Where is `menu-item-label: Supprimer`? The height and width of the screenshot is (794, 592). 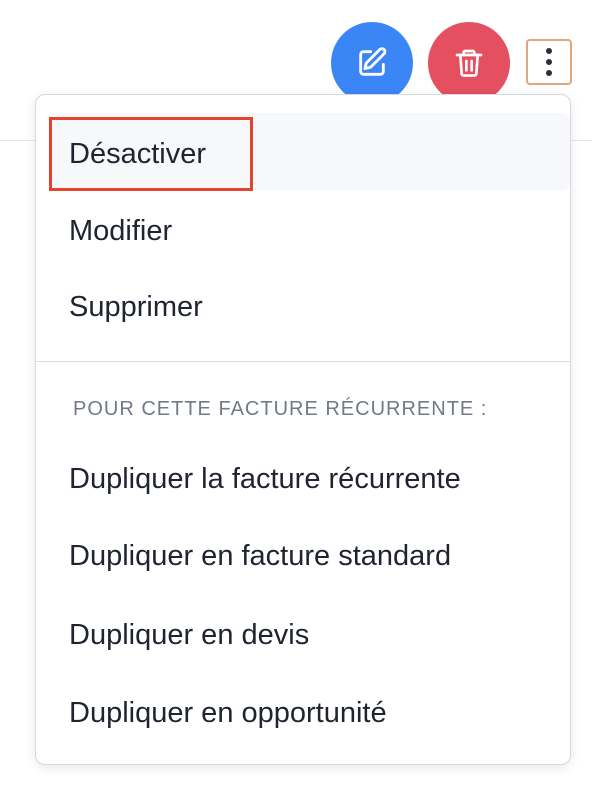 menu-item-label: Supprimer is located at coordinates (136, 307).